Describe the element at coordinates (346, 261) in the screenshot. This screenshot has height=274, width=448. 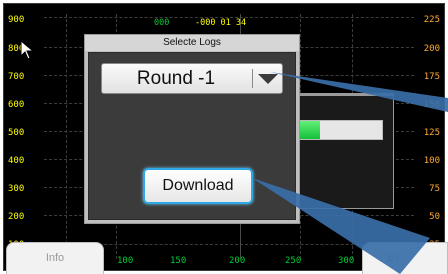
I see `x-axis-label: 300` at that location.